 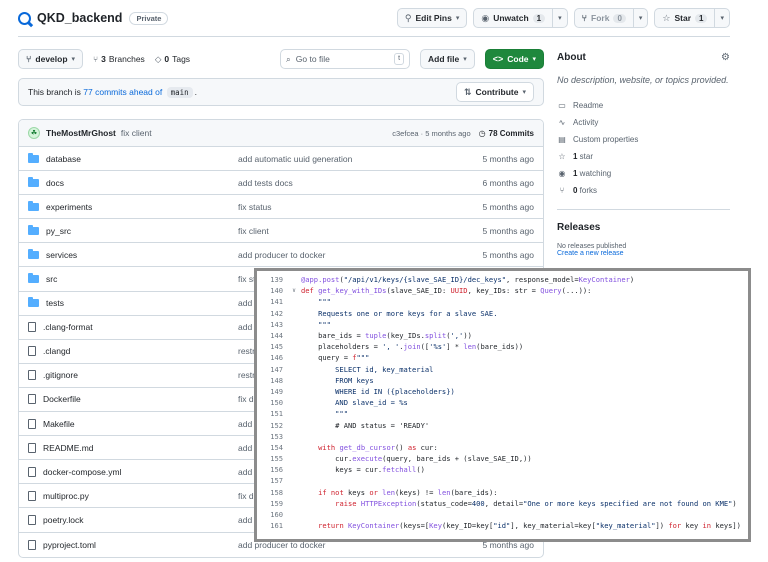 I want to click on base-branch: main, so click(x=179, y=92).